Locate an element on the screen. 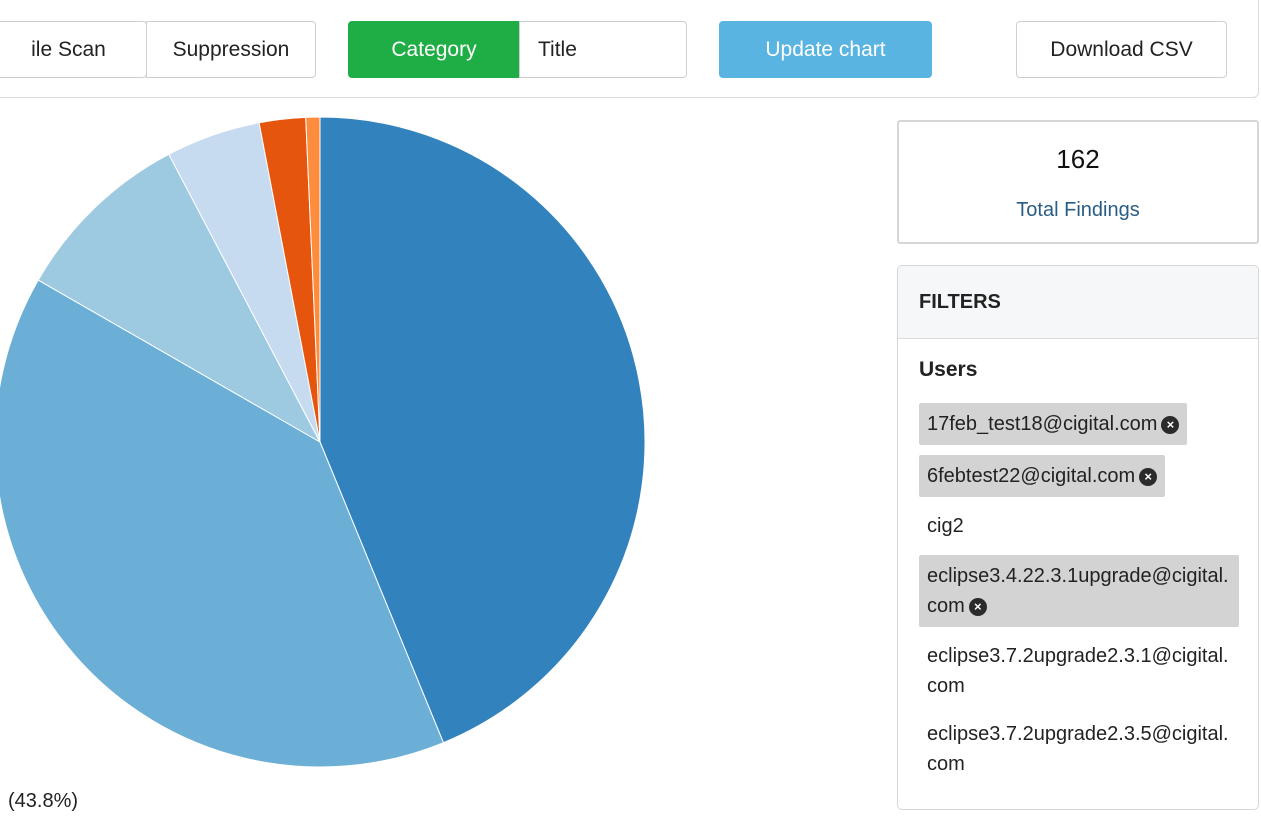 This screenshot has height=821, width=1261. user-filter-label: 6febtest22@cigital.com is located at coordinates (1031, 476).